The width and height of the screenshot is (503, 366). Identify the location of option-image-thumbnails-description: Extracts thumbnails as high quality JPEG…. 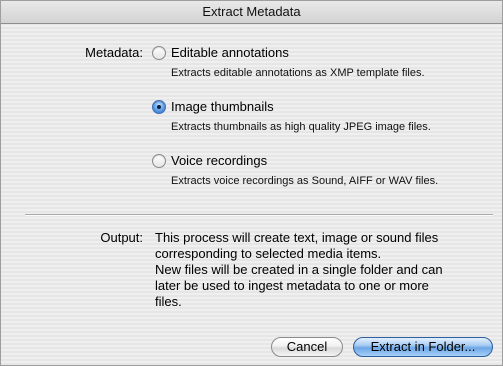
(301, 127).